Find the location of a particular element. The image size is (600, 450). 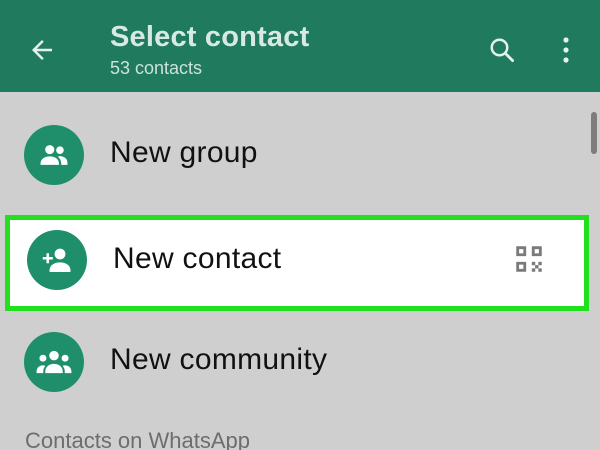

contact-avatar is located at coordinates (57, 260).